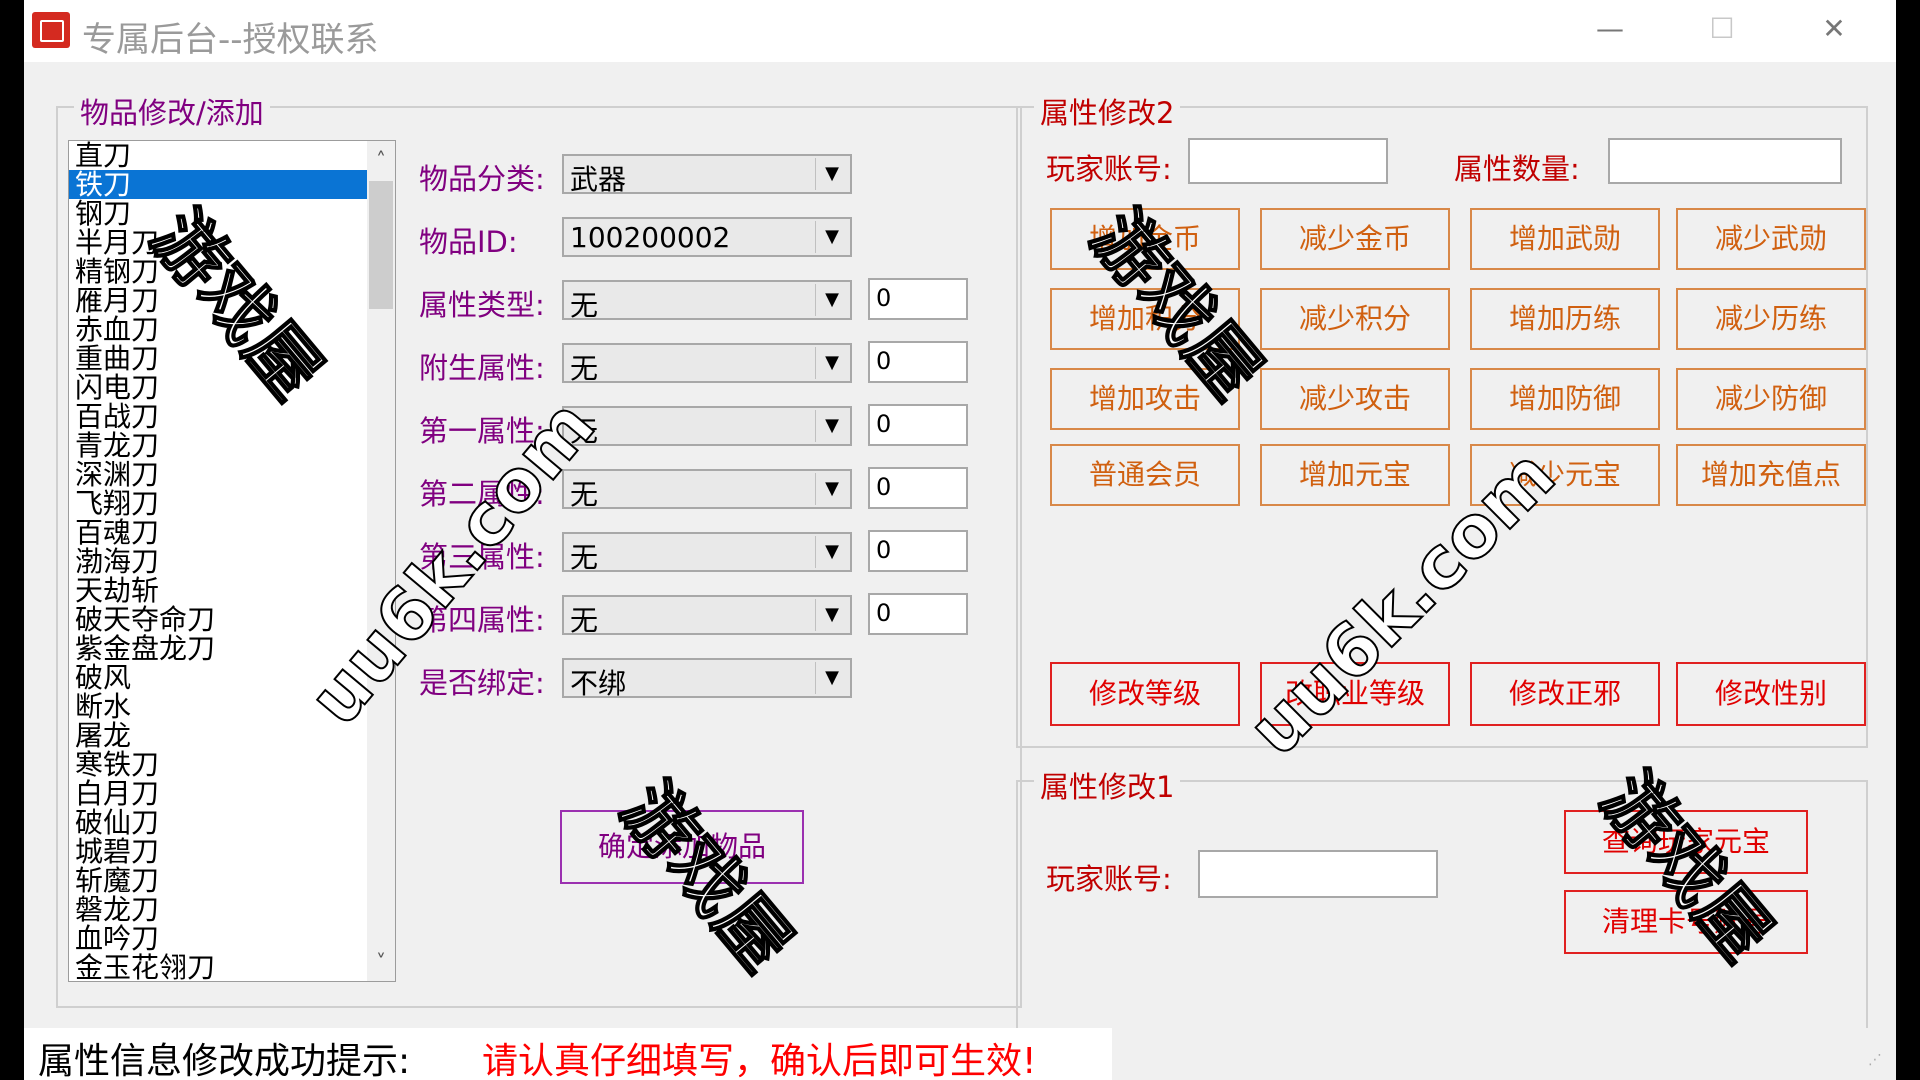 The image size is (1920, 1080). What do you see at coordinates (218, 619) in the screenshot?
I see `list-item: 破天夺命刀` at bounding box center [218, 619].